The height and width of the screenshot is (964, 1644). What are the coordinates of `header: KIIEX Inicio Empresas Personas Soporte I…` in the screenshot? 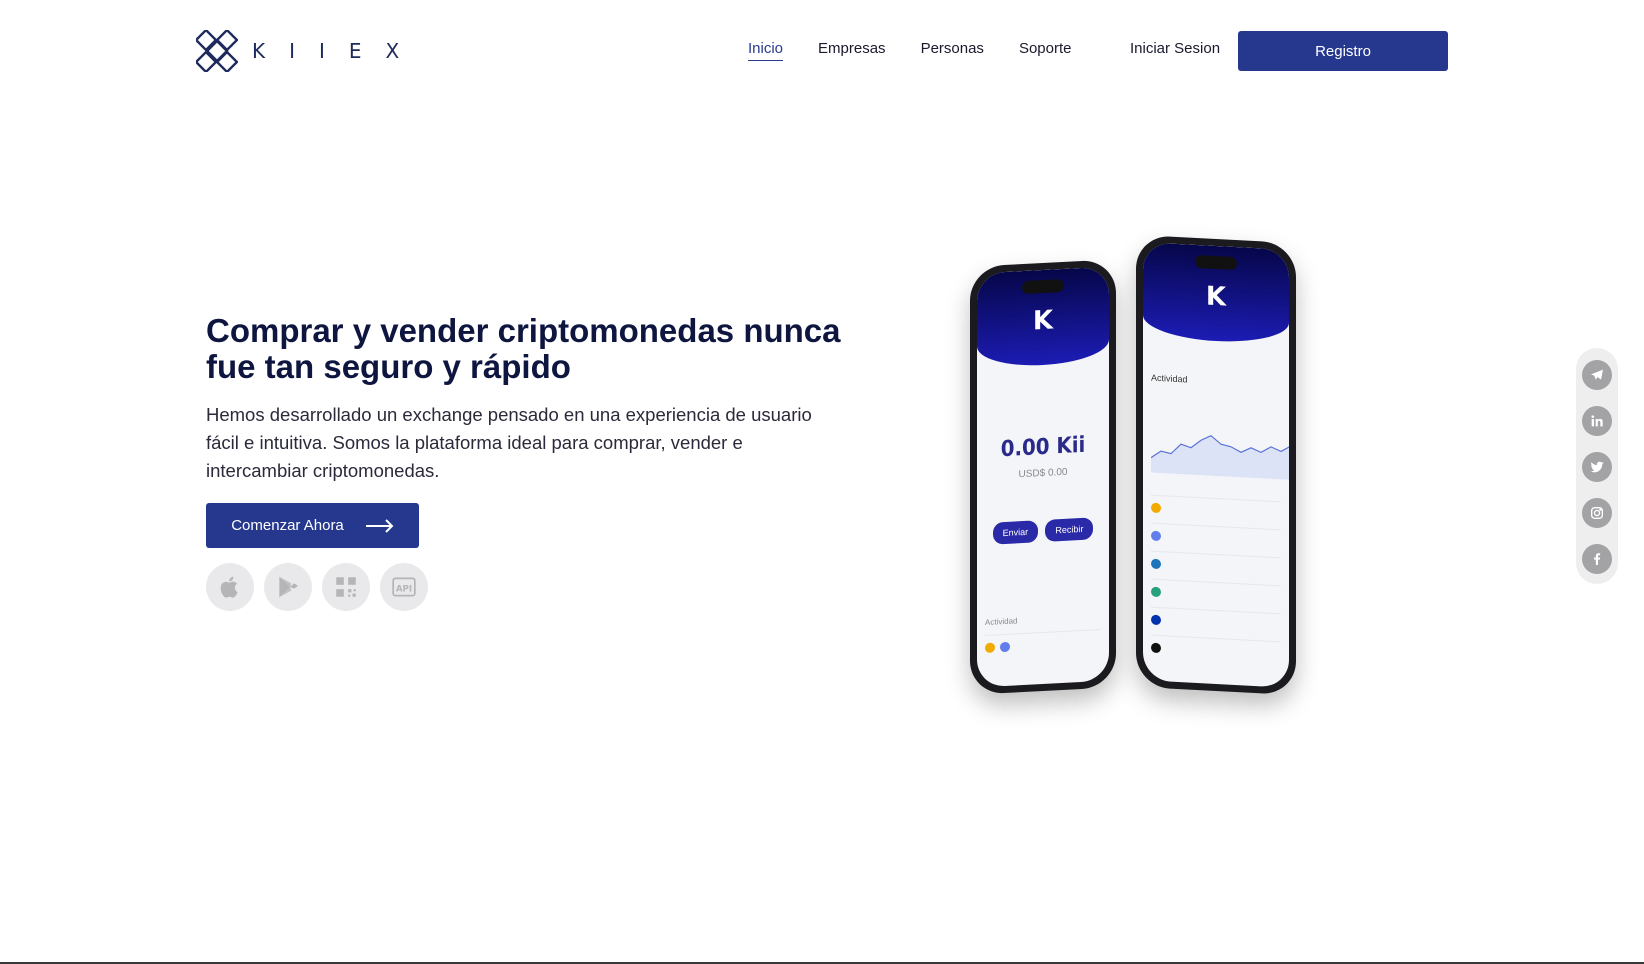 It's located at (822, 50).